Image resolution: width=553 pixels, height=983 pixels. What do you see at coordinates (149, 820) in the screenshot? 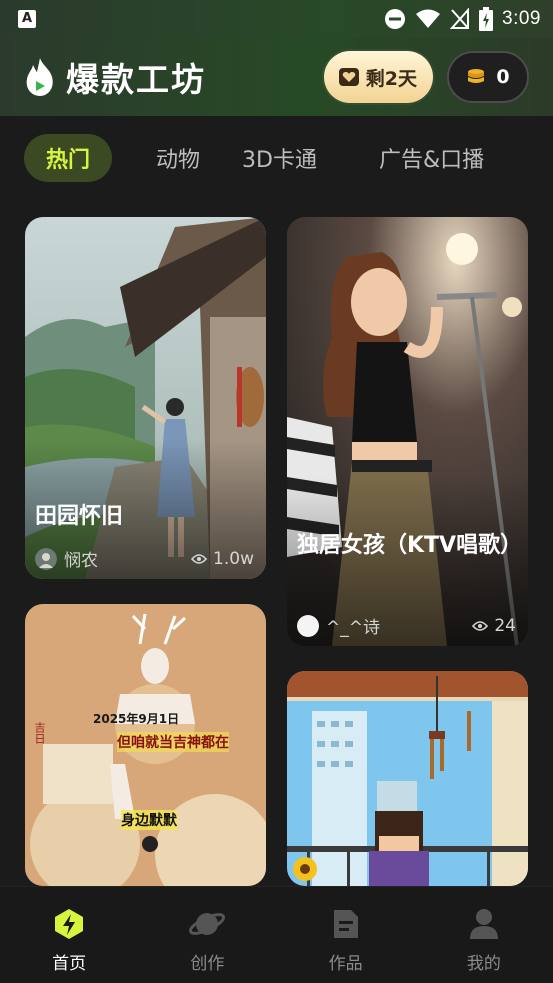
I see `image-caption-2: 身边默默` at bounding box center [149, 820].